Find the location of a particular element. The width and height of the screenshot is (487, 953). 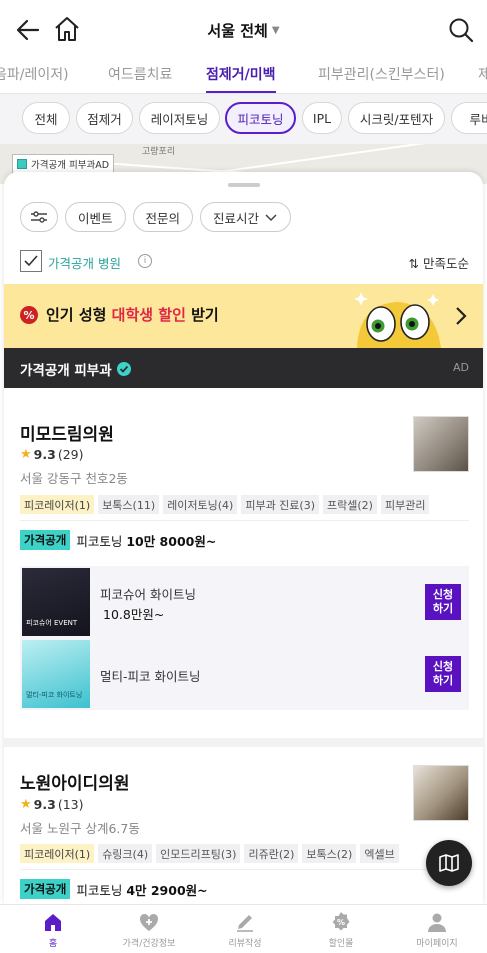

tab-skin-care: 피부관리(스킨부스터) is located at coordinates (381, 78).